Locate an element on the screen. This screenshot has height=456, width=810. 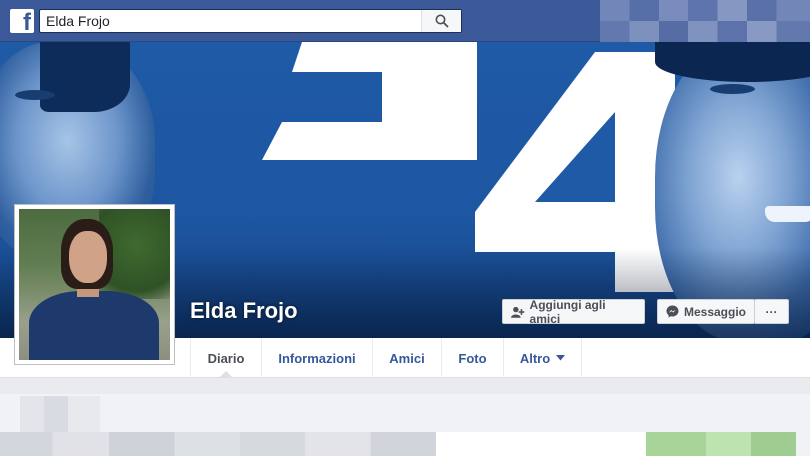
tab-altro: Altro is located at coordinates (543, 358).